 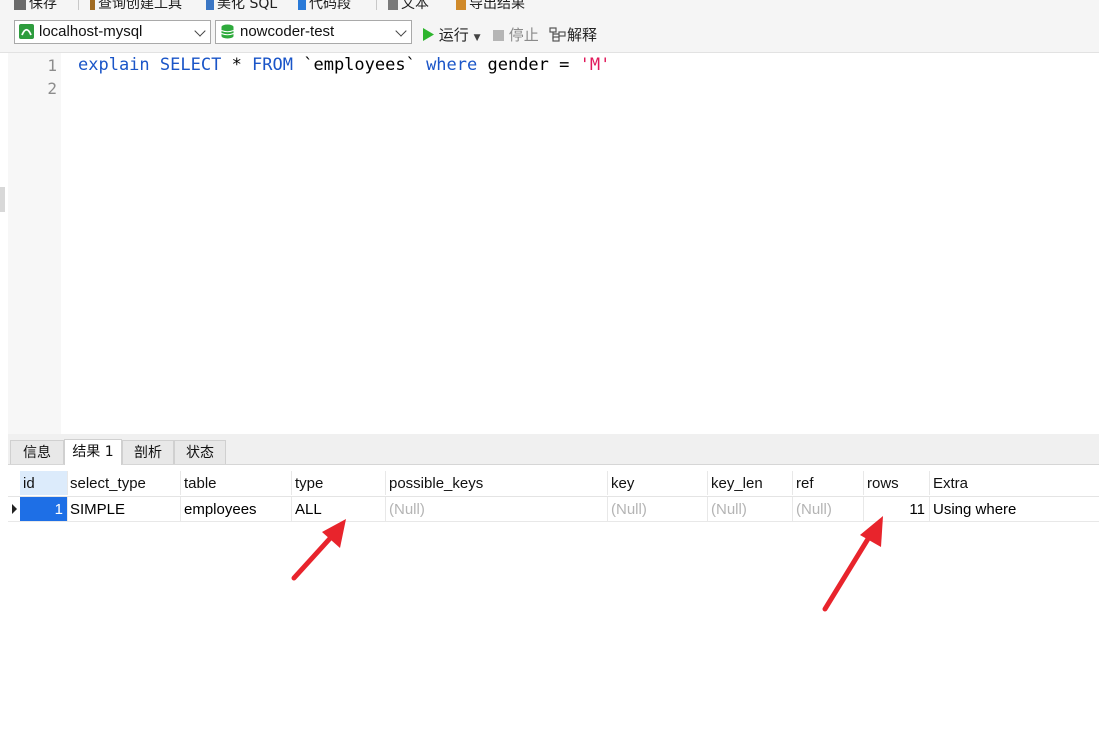 What do you see at coordinates (26, 31) in the screenshot?
I see `mysql-connection-icon` at bounding box center [26, 31].